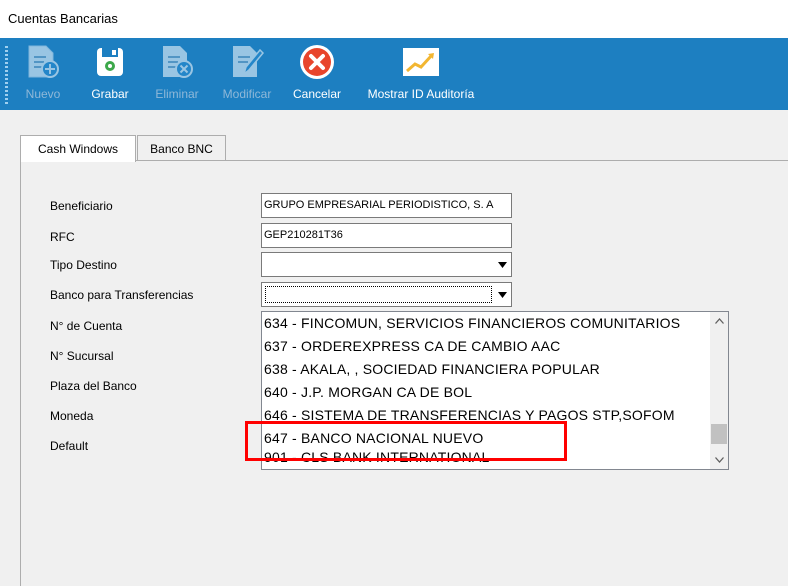  Describe the element at coordinates (83, 265) in the screenshot. I see `tipo-destino-label: Tipo Destino` at that location.